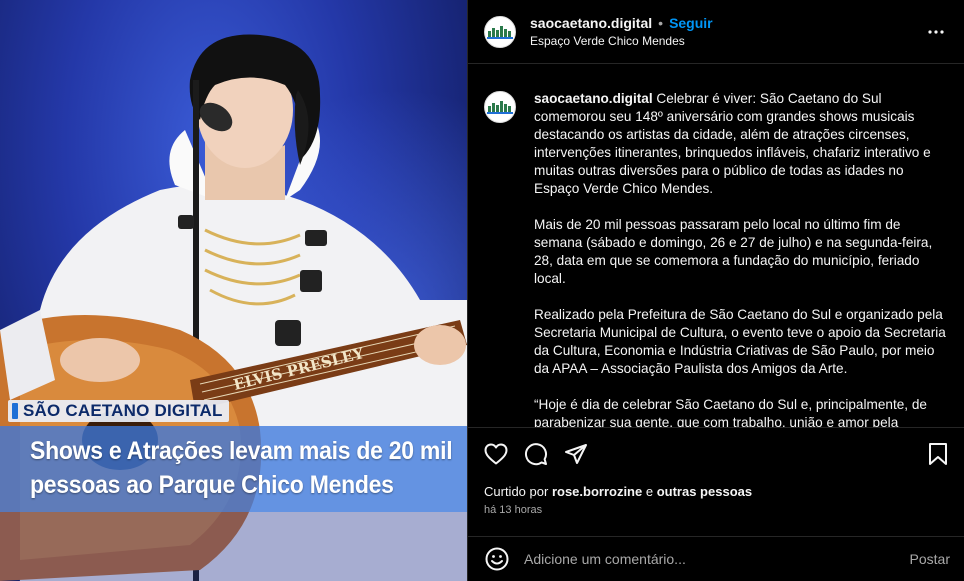 The width and height of the screenshot is (964, 581). I want to click on more-horizontal-icon, so click(936, 32).